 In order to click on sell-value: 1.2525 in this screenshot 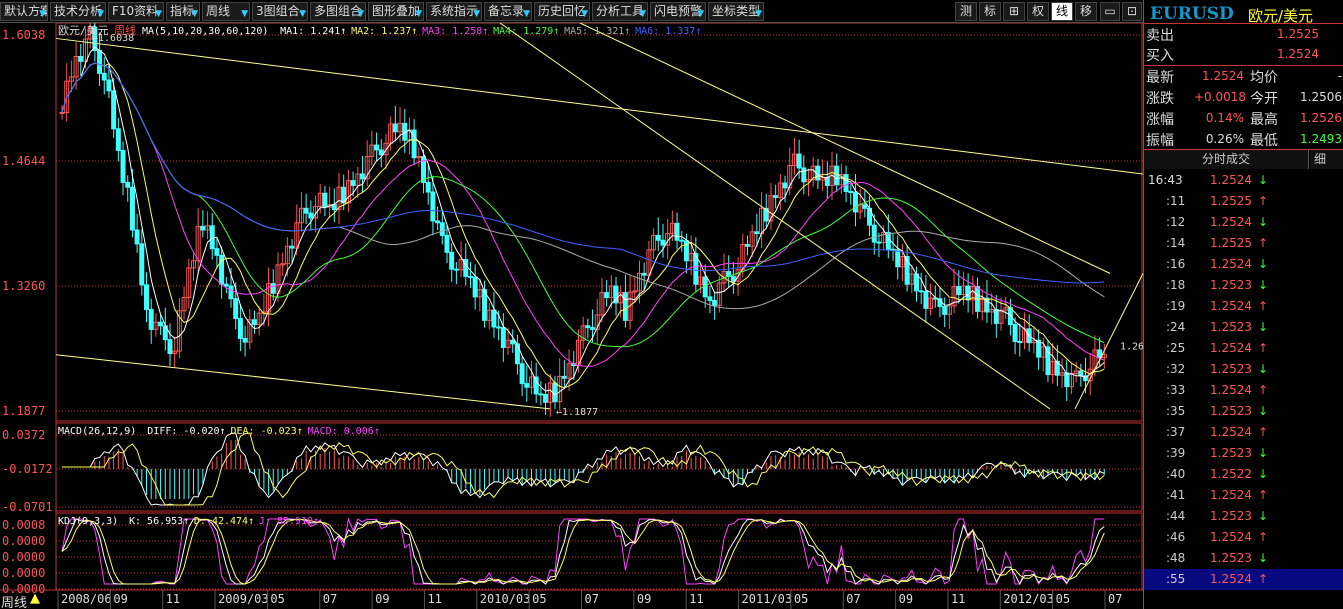, I will do `click(1298, 34)`.